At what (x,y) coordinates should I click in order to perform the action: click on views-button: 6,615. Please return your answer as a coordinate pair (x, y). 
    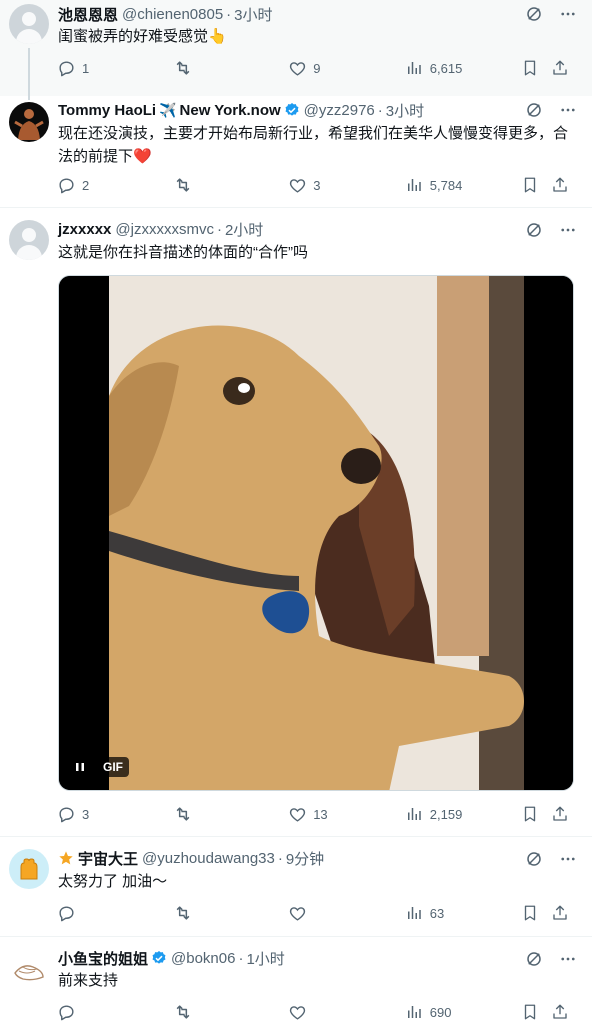
    Looking at the image, I should click on (462, 68).